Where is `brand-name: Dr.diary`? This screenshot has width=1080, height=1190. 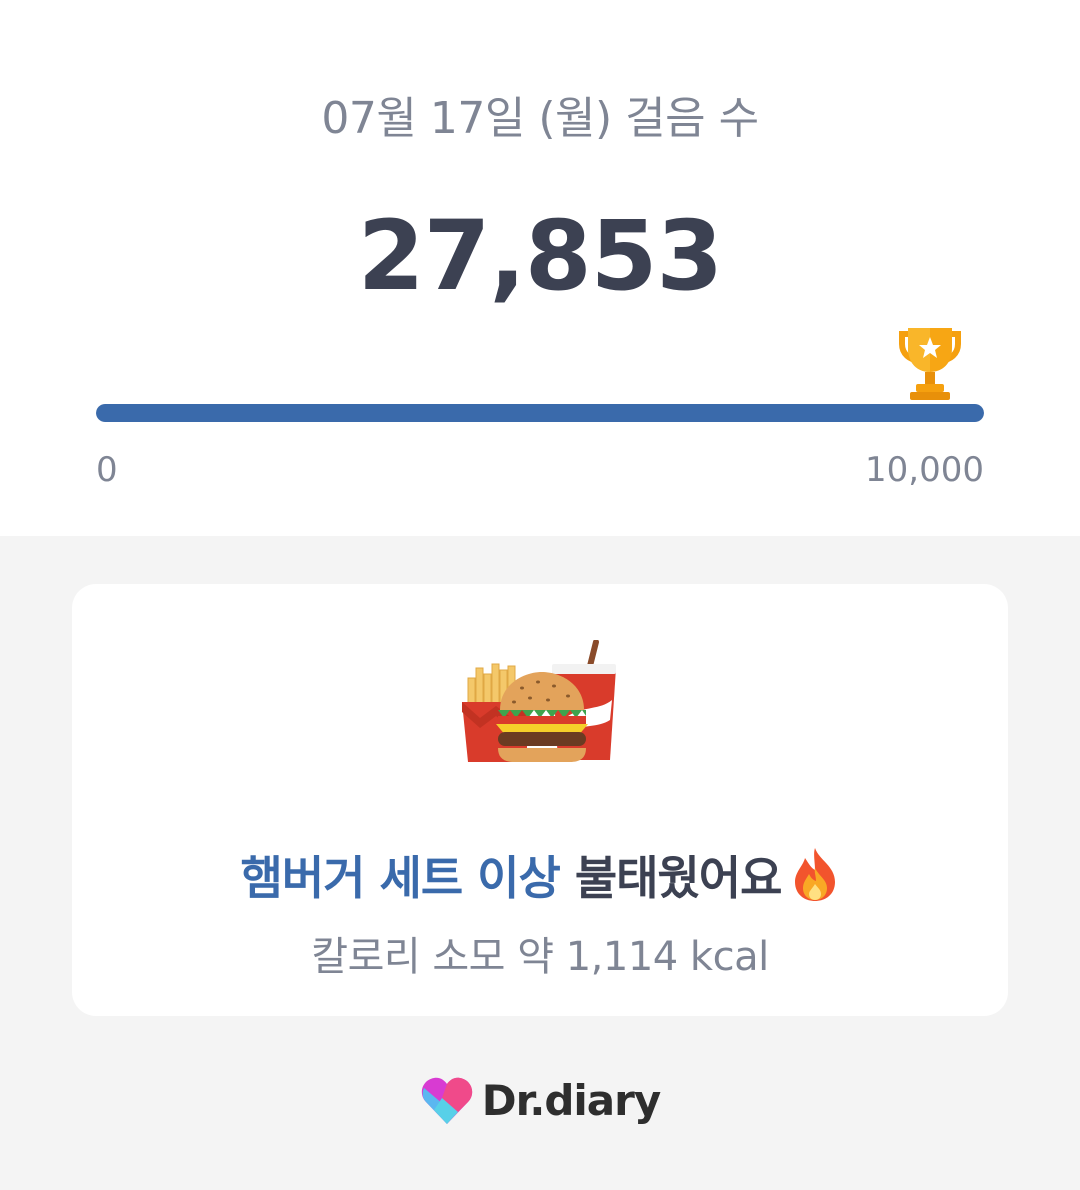
brand-name: Dr.diary is located at coordinates (571, 1100).